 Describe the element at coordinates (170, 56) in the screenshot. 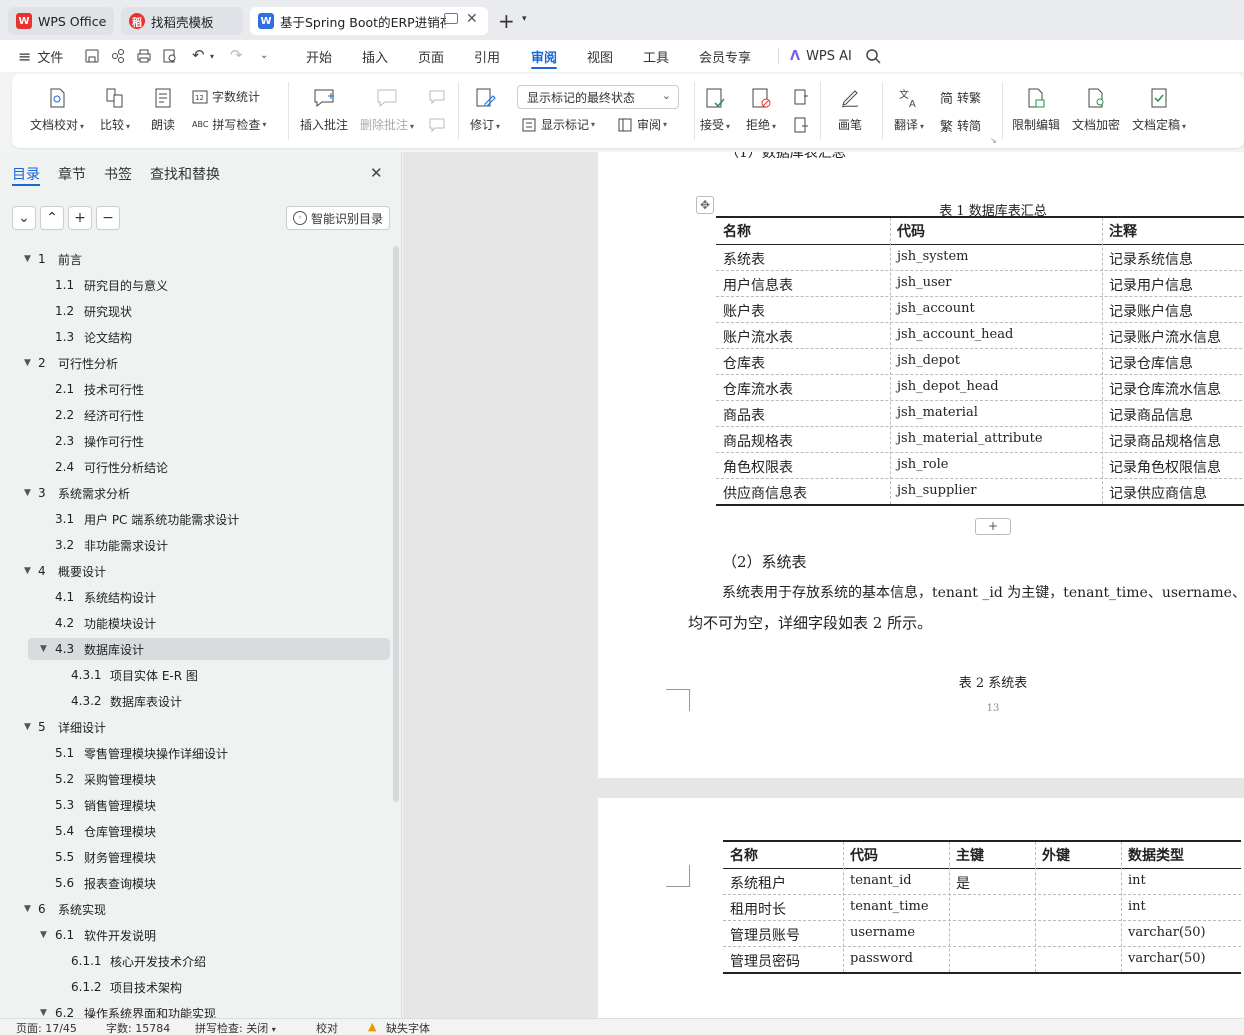

I see `print-preview-icon` at that location.